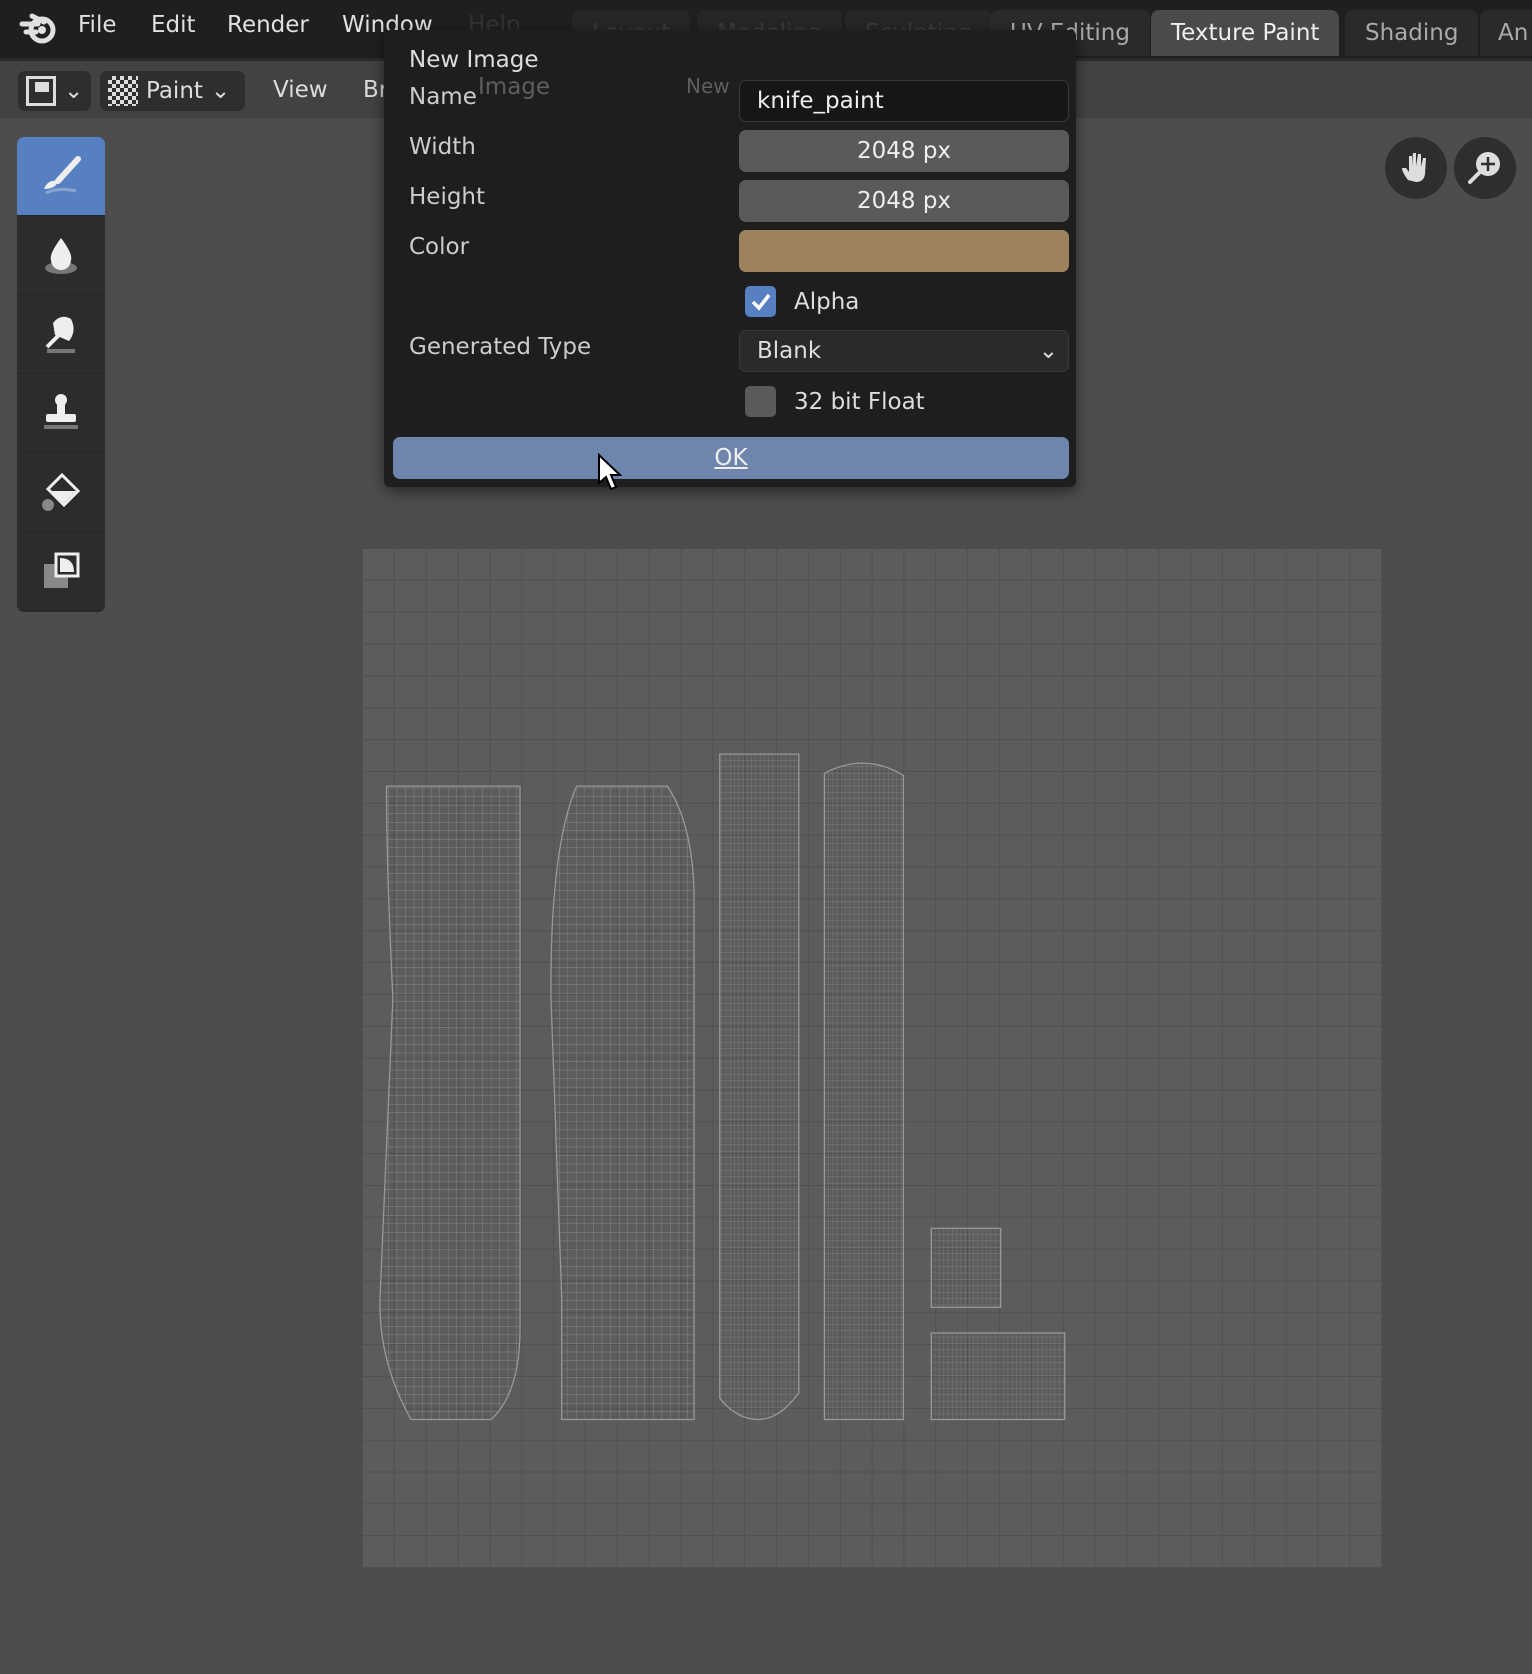 The width and height of the screenshot is (1532, 1674). I want to click on smear-icon, so click(60, 334).